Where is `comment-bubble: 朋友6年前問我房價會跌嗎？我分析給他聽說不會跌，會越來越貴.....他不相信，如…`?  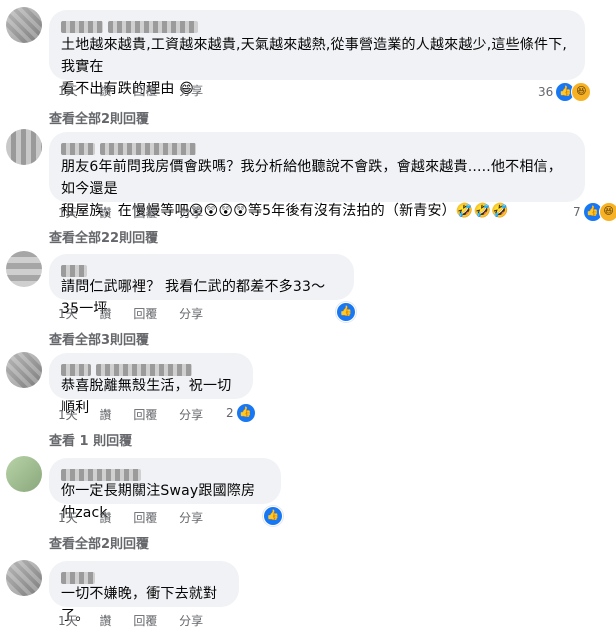 comment-bubble: 朋友6年前問我房價會跌嗎？我分析給他聽說不會跌，會越來越貴.....他不相信，如… is located at coordinates (317, 175).